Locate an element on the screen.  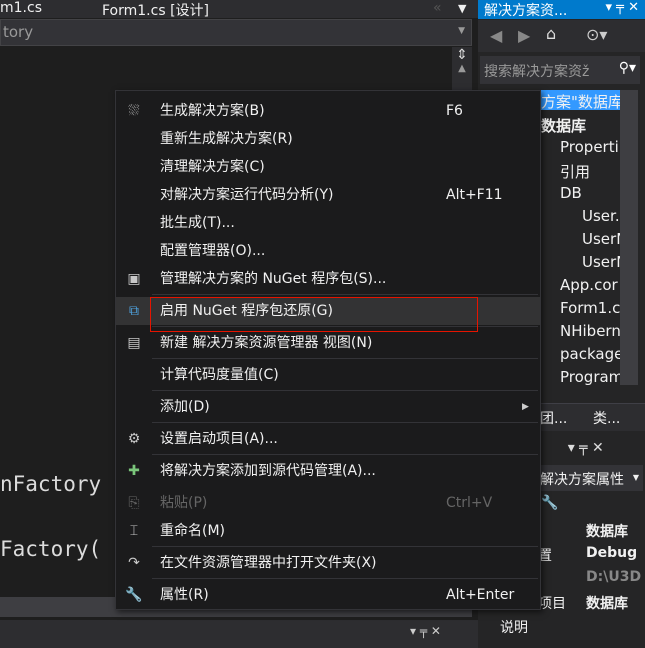
property-pages-icon: 🔧 is located at coordinates (549, 503).